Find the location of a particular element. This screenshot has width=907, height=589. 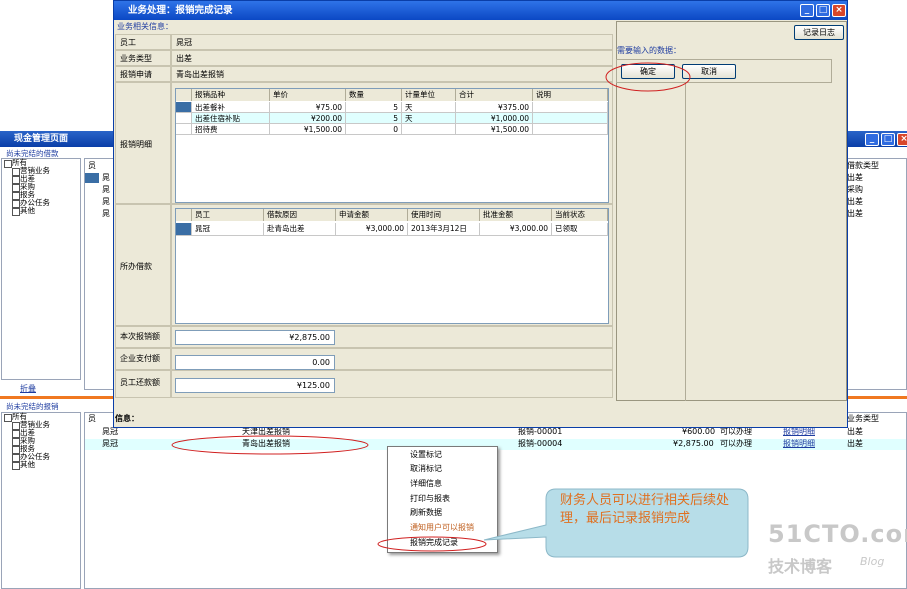

table-cell: 已领取 is located at coordinates (580, 229).